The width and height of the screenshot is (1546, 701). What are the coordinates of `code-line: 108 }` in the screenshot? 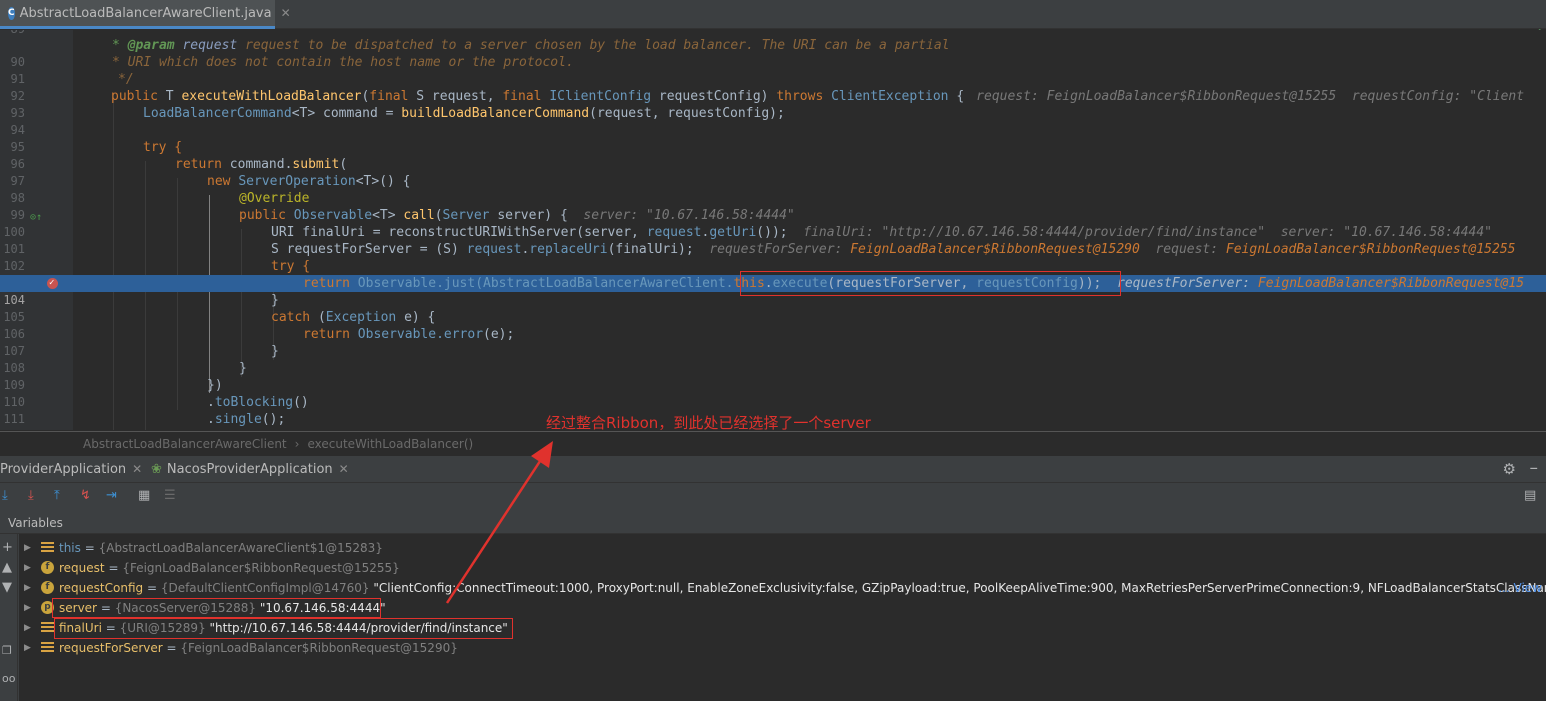 It's located at (141, 359).